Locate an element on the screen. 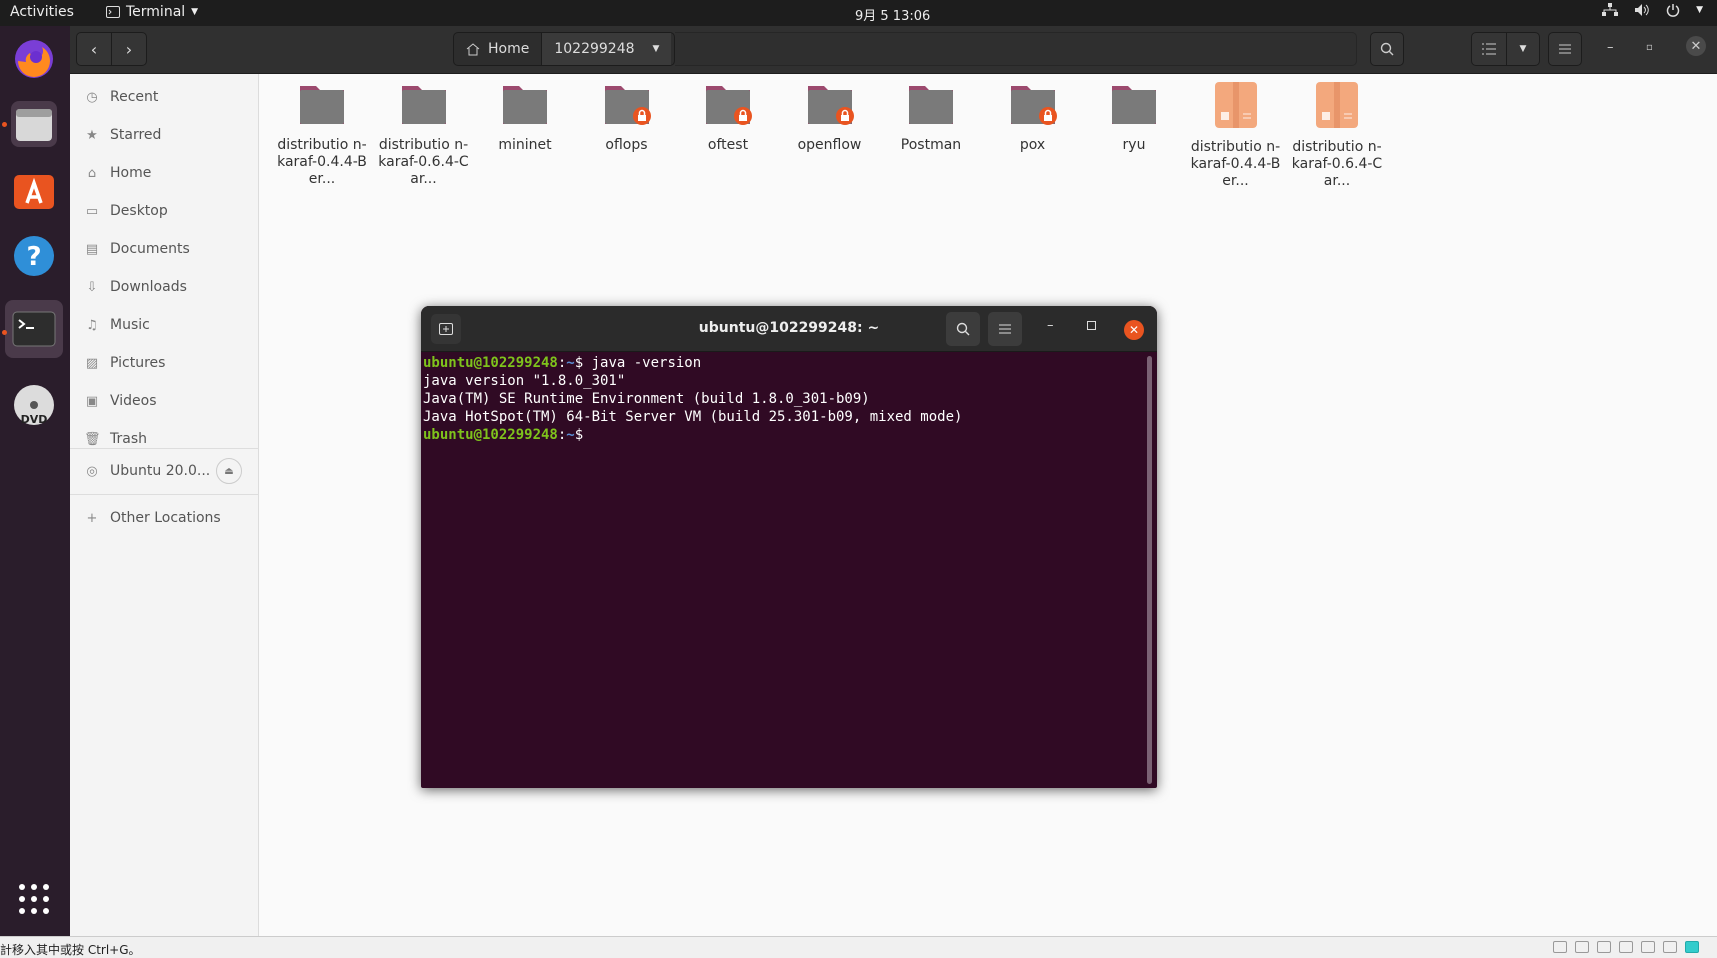 This screenshot has width=1717, height=958. top-bar: Activities Terminal ▼ 9月 5 13:06 ▼ is located at coordinates (858, 13).